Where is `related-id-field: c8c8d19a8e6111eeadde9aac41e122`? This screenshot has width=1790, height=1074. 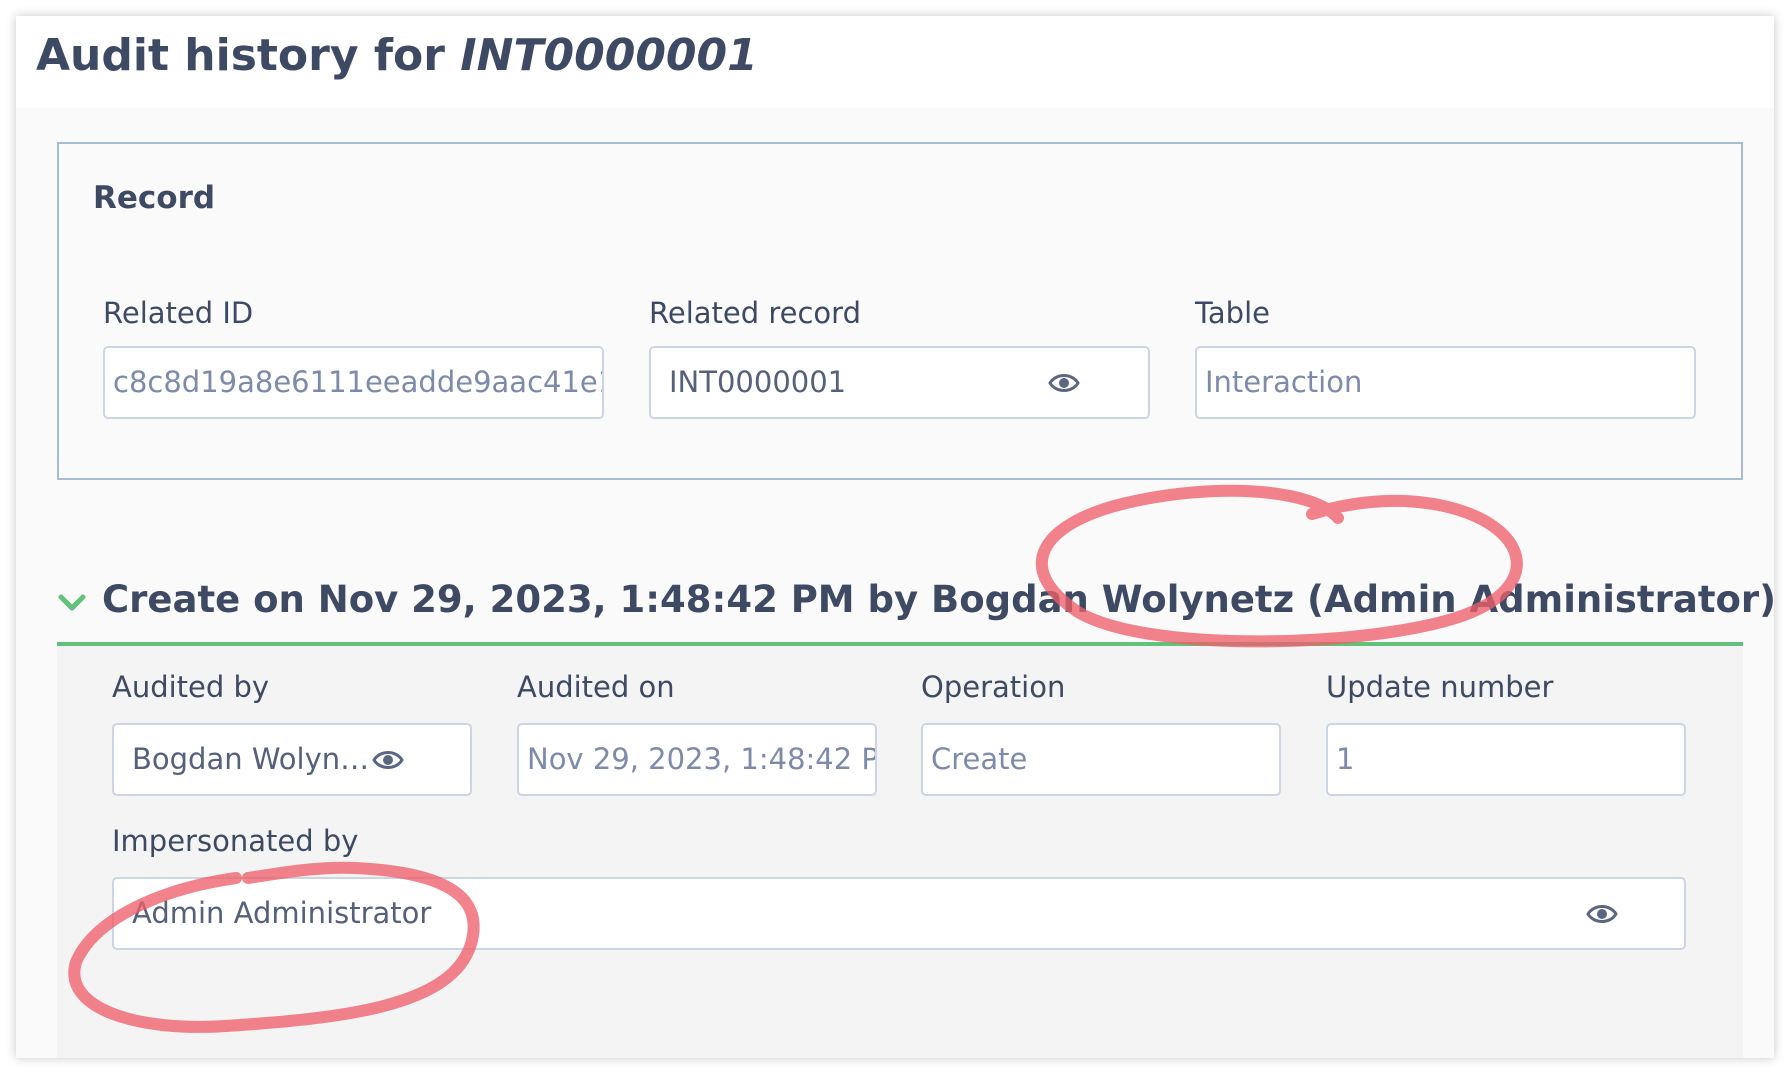
related-id-field: c8c8d19a8e6111eeadde9aac41e122 is located at coordinates (353, 382).